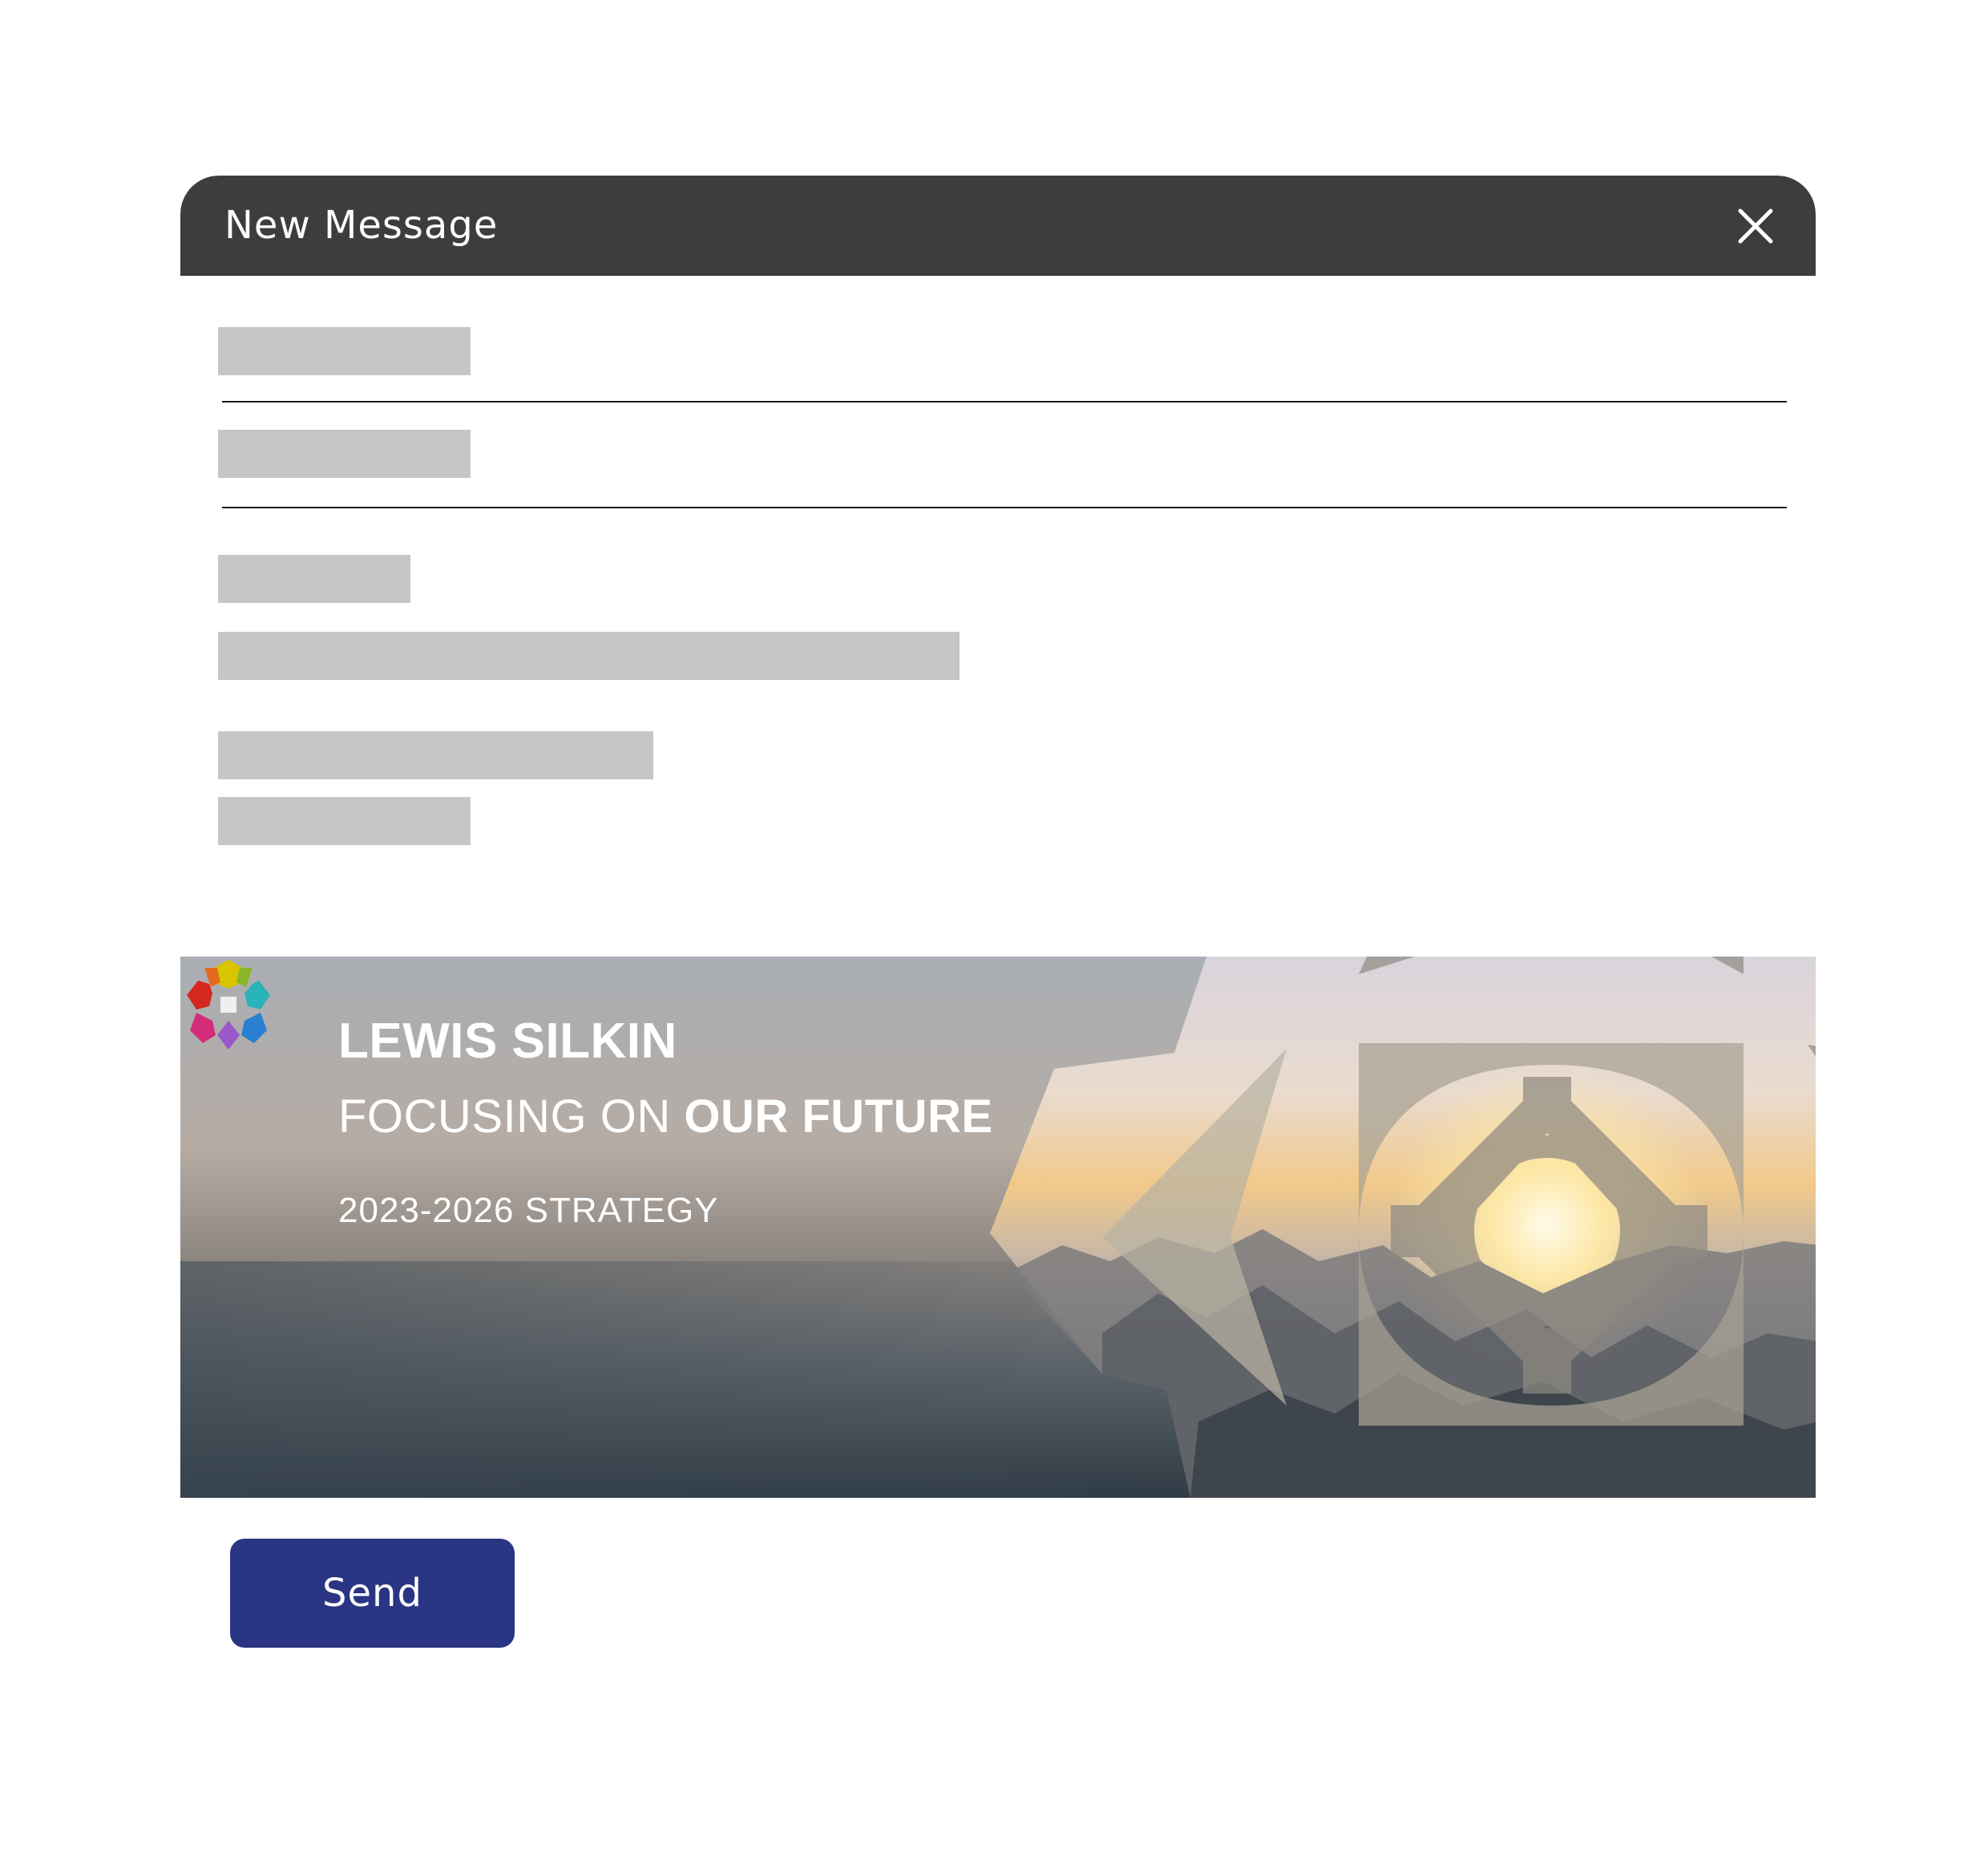 This screenshot has height=1861, width=1988. I want to click on compose-titlebar: New Message, so click(998, 226).